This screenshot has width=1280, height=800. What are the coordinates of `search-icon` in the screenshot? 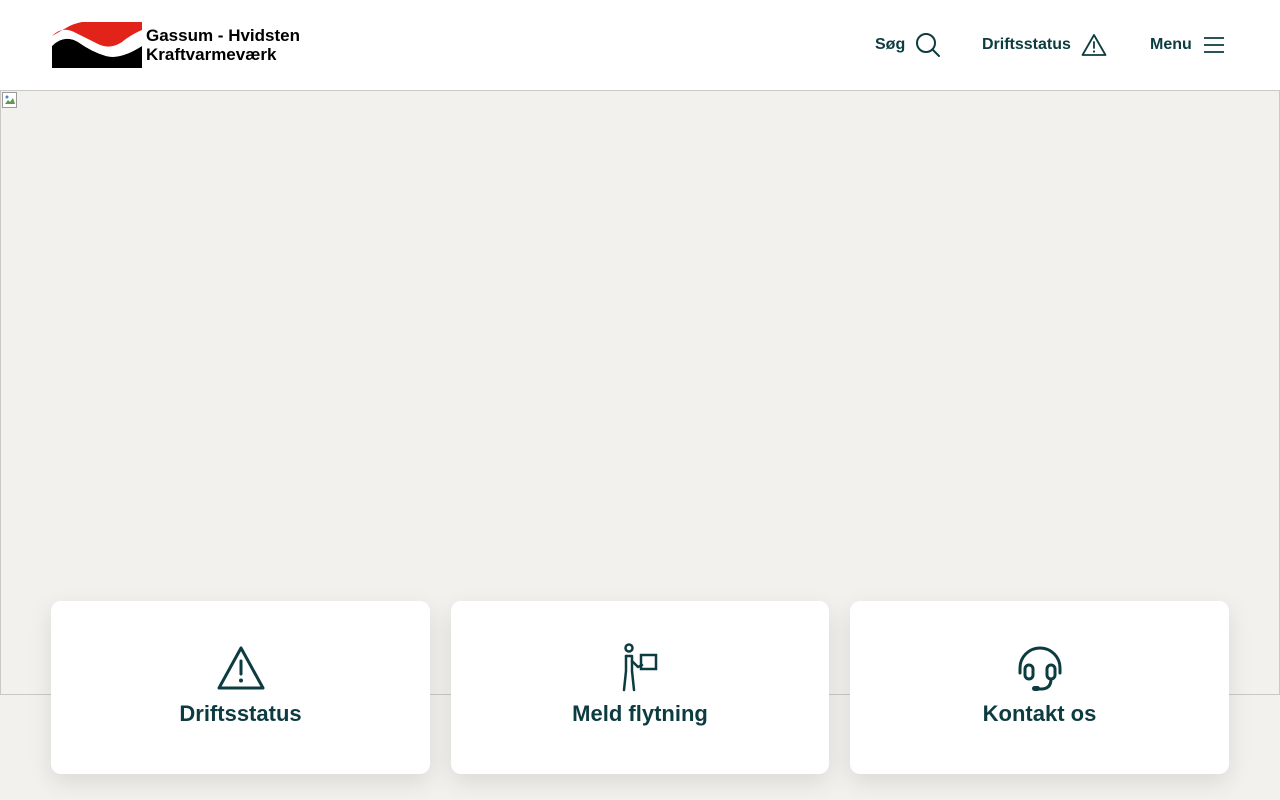 It's located at (928, 45).